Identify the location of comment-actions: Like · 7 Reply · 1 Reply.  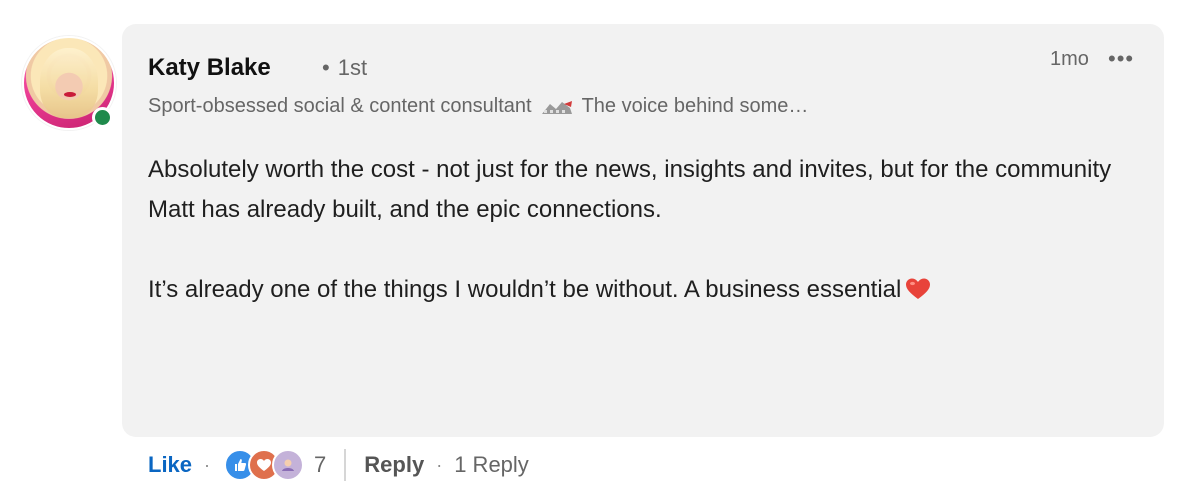
(338, 465).